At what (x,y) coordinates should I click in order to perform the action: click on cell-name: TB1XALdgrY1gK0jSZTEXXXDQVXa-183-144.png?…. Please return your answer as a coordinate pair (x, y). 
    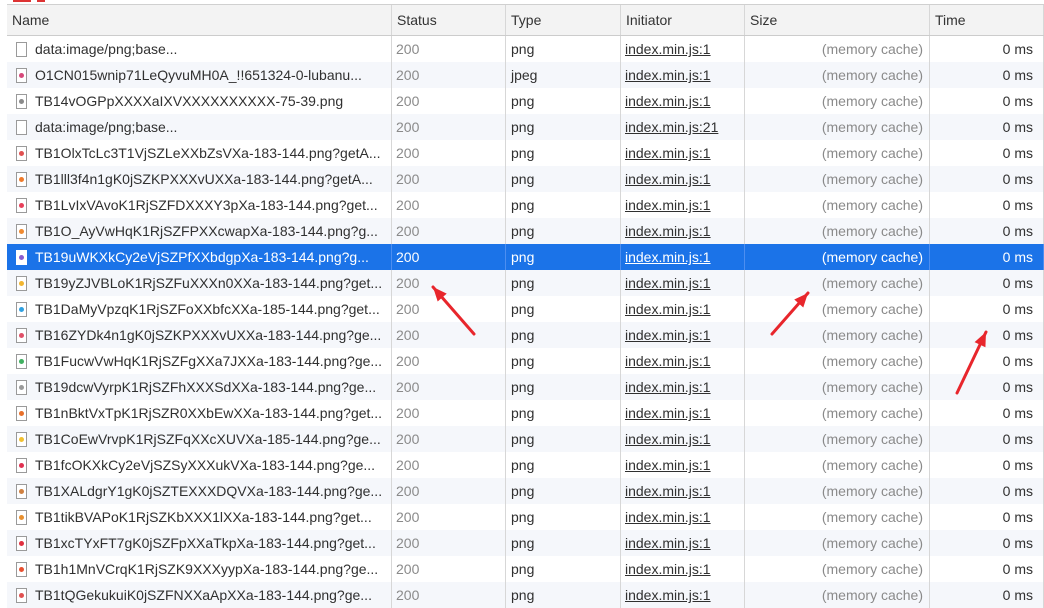
    Looking at the image, I should click on (199, 491).